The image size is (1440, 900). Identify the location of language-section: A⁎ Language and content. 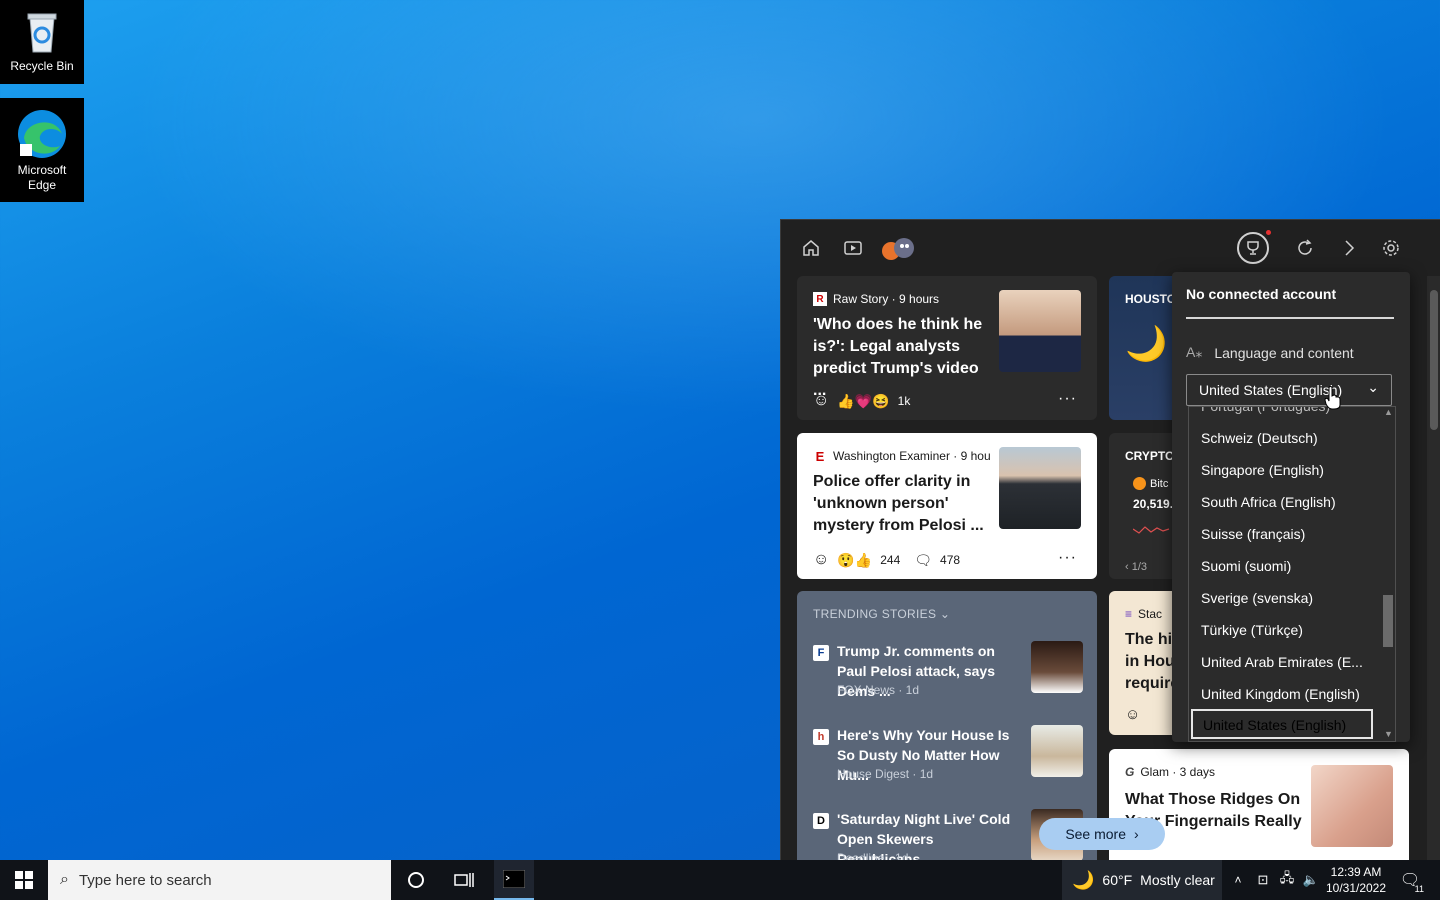
(1270, 352).